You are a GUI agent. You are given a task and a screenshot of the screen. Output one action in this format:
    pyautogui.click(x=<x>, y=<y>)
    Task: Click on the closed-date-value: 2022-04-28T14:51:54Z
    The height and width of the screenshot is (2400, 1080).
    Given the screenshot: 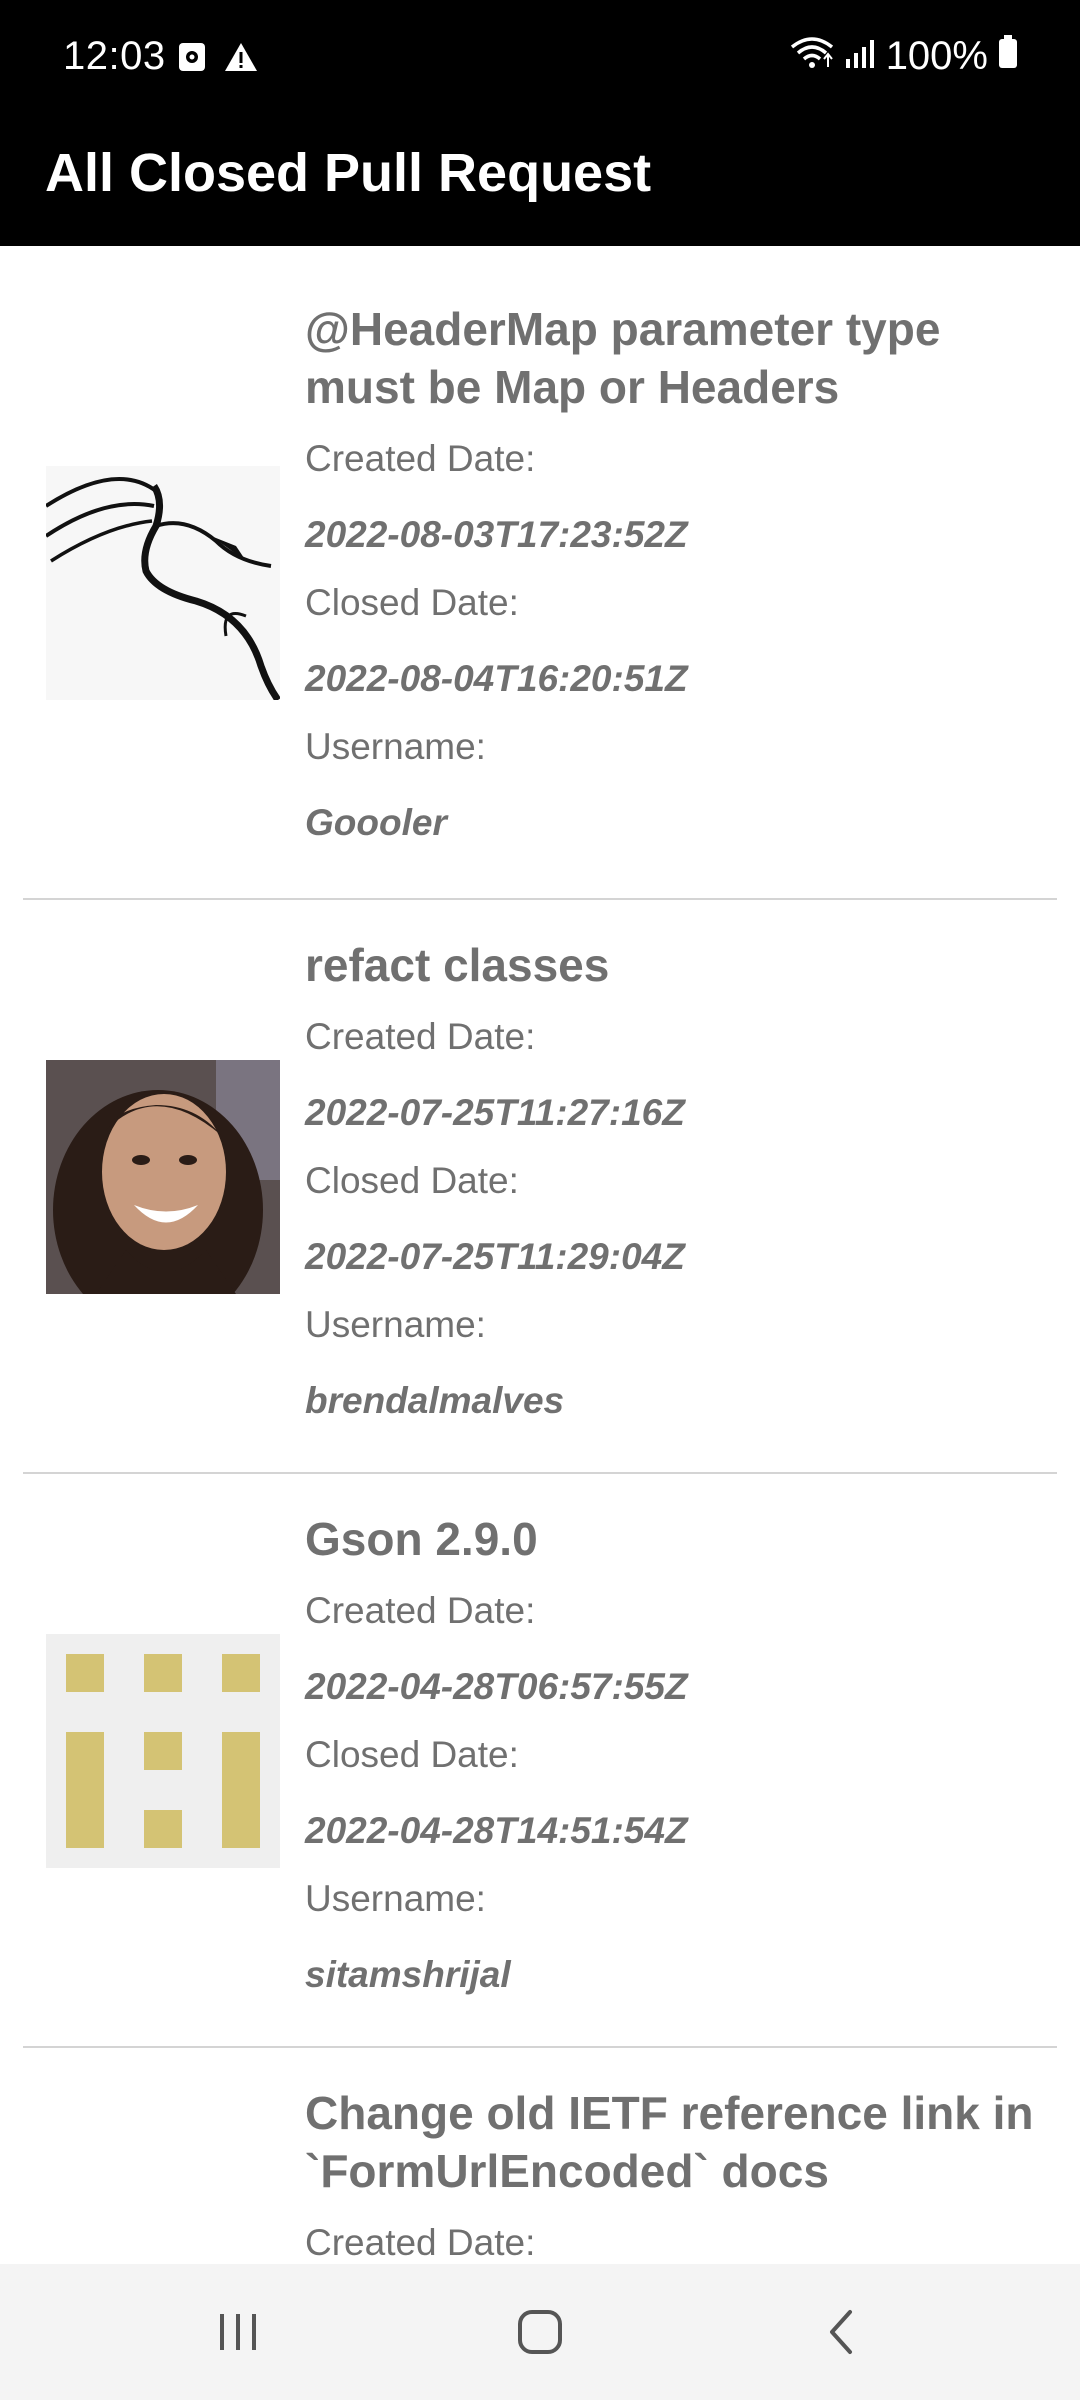 What is the action you would take?
    pyautogui.click(x=496, y=1830)
    